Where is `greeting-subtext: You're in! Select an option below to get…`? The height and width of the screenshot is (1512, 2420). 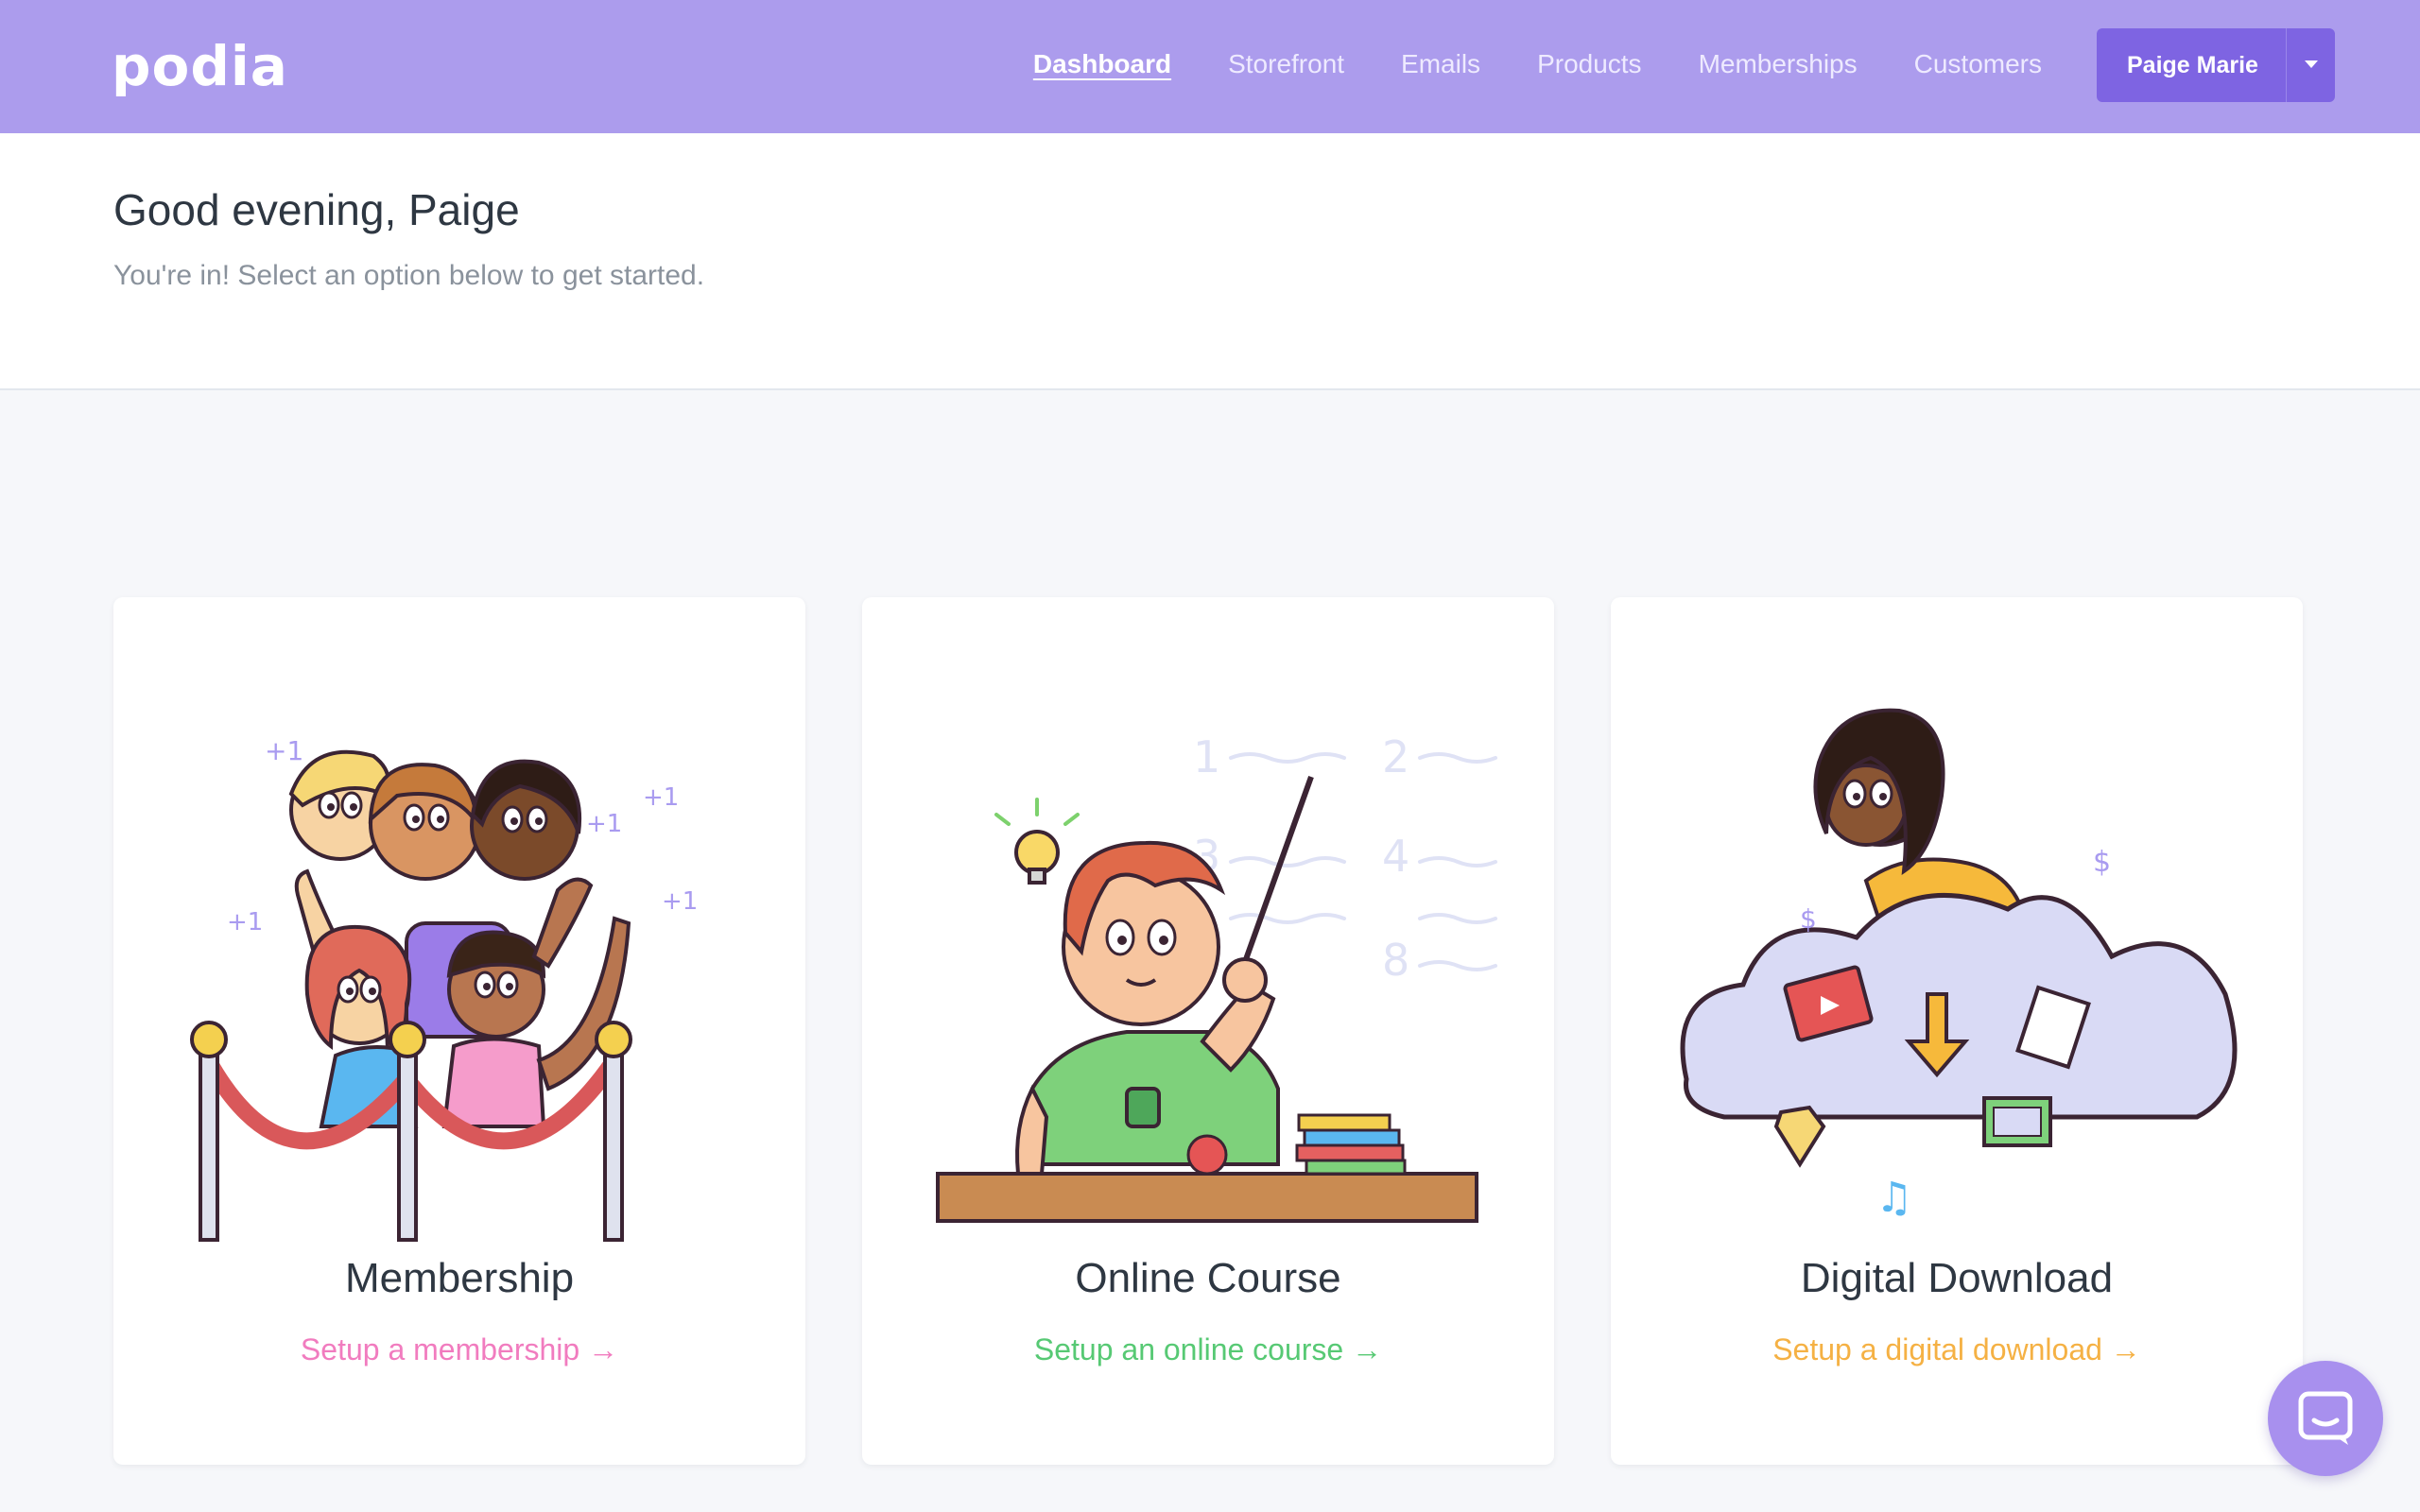
greeting-subtext: You're in! Select an option below to get… is located at coordinates (409, 275).